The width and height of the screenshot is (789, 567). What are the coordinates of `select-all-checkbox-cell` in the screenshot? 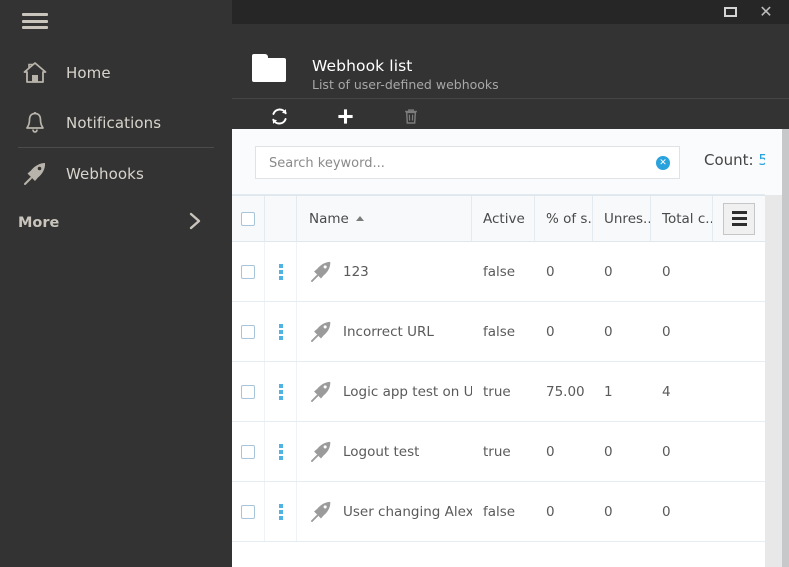 It's located at (248, 218).